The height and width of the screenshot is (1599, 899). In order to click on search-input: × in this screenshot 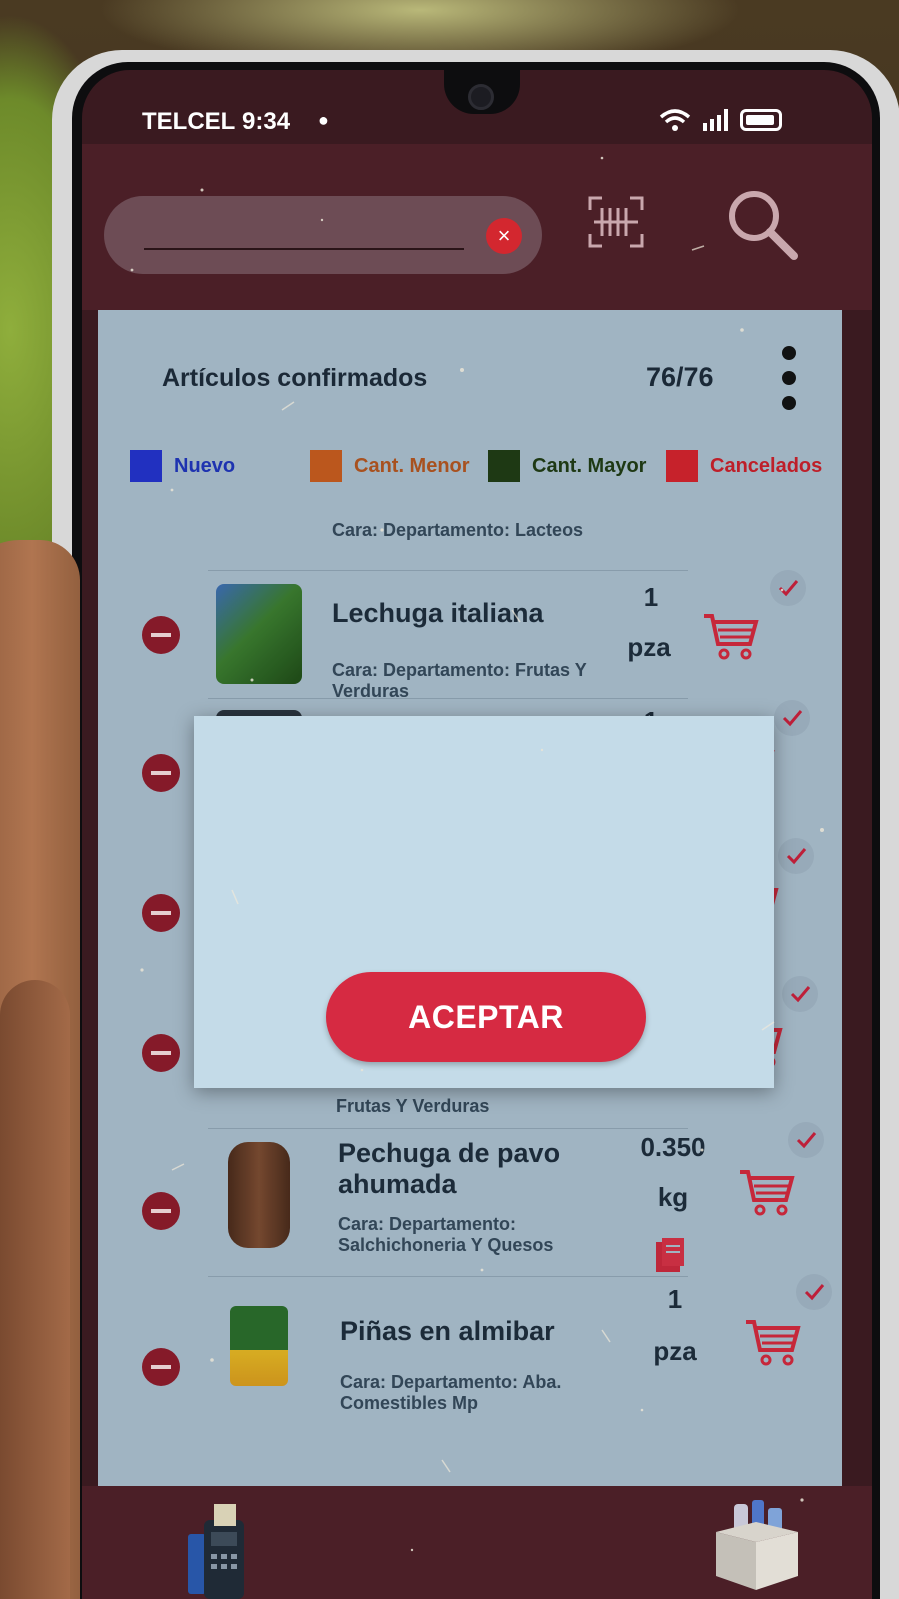, I will do `click(323, 235)`.